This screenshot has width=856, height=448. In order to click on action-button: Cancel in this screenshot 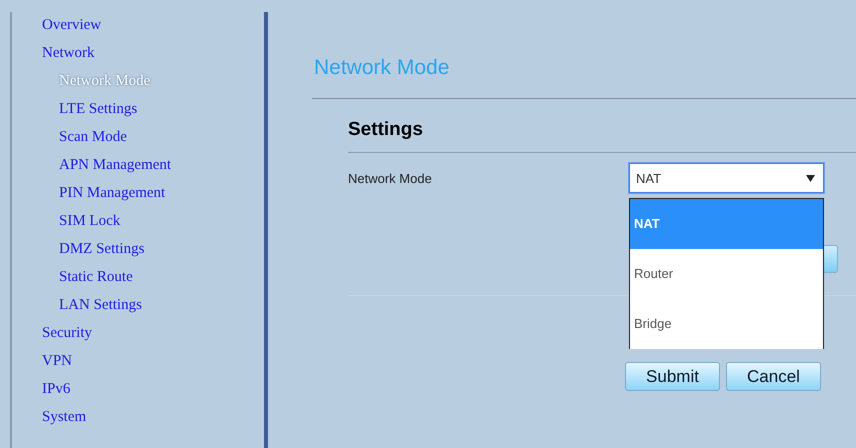, I will do `click(773, 376)`.